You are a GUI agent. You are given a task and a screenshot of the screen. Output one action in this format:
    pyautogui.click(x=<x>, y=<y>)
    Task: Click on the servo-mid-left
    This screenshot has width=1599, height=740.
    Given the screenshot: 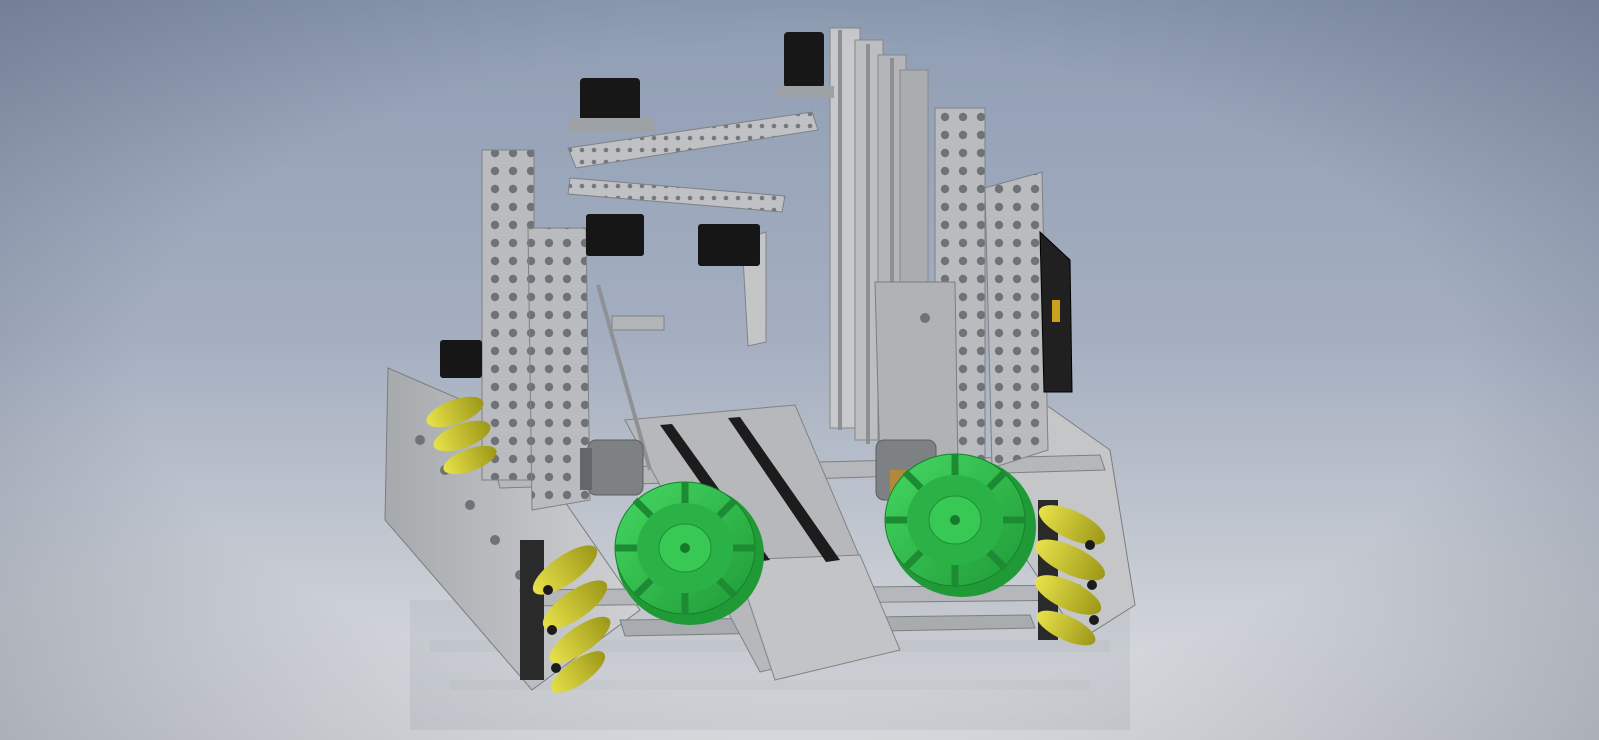 What is the action you would take?
    pyautogui.click(x=615, y=235)
    